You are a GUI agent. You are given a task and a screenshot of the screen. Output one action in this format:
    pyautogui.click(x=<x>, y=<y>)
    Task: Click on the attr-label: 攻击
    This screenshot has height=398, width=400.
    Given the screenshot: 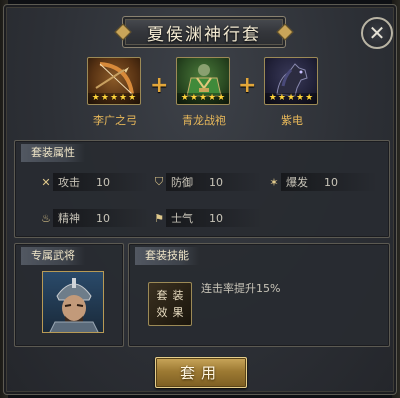 What is the action you would take?
    pyautogui.click(x=69, y=182)
    